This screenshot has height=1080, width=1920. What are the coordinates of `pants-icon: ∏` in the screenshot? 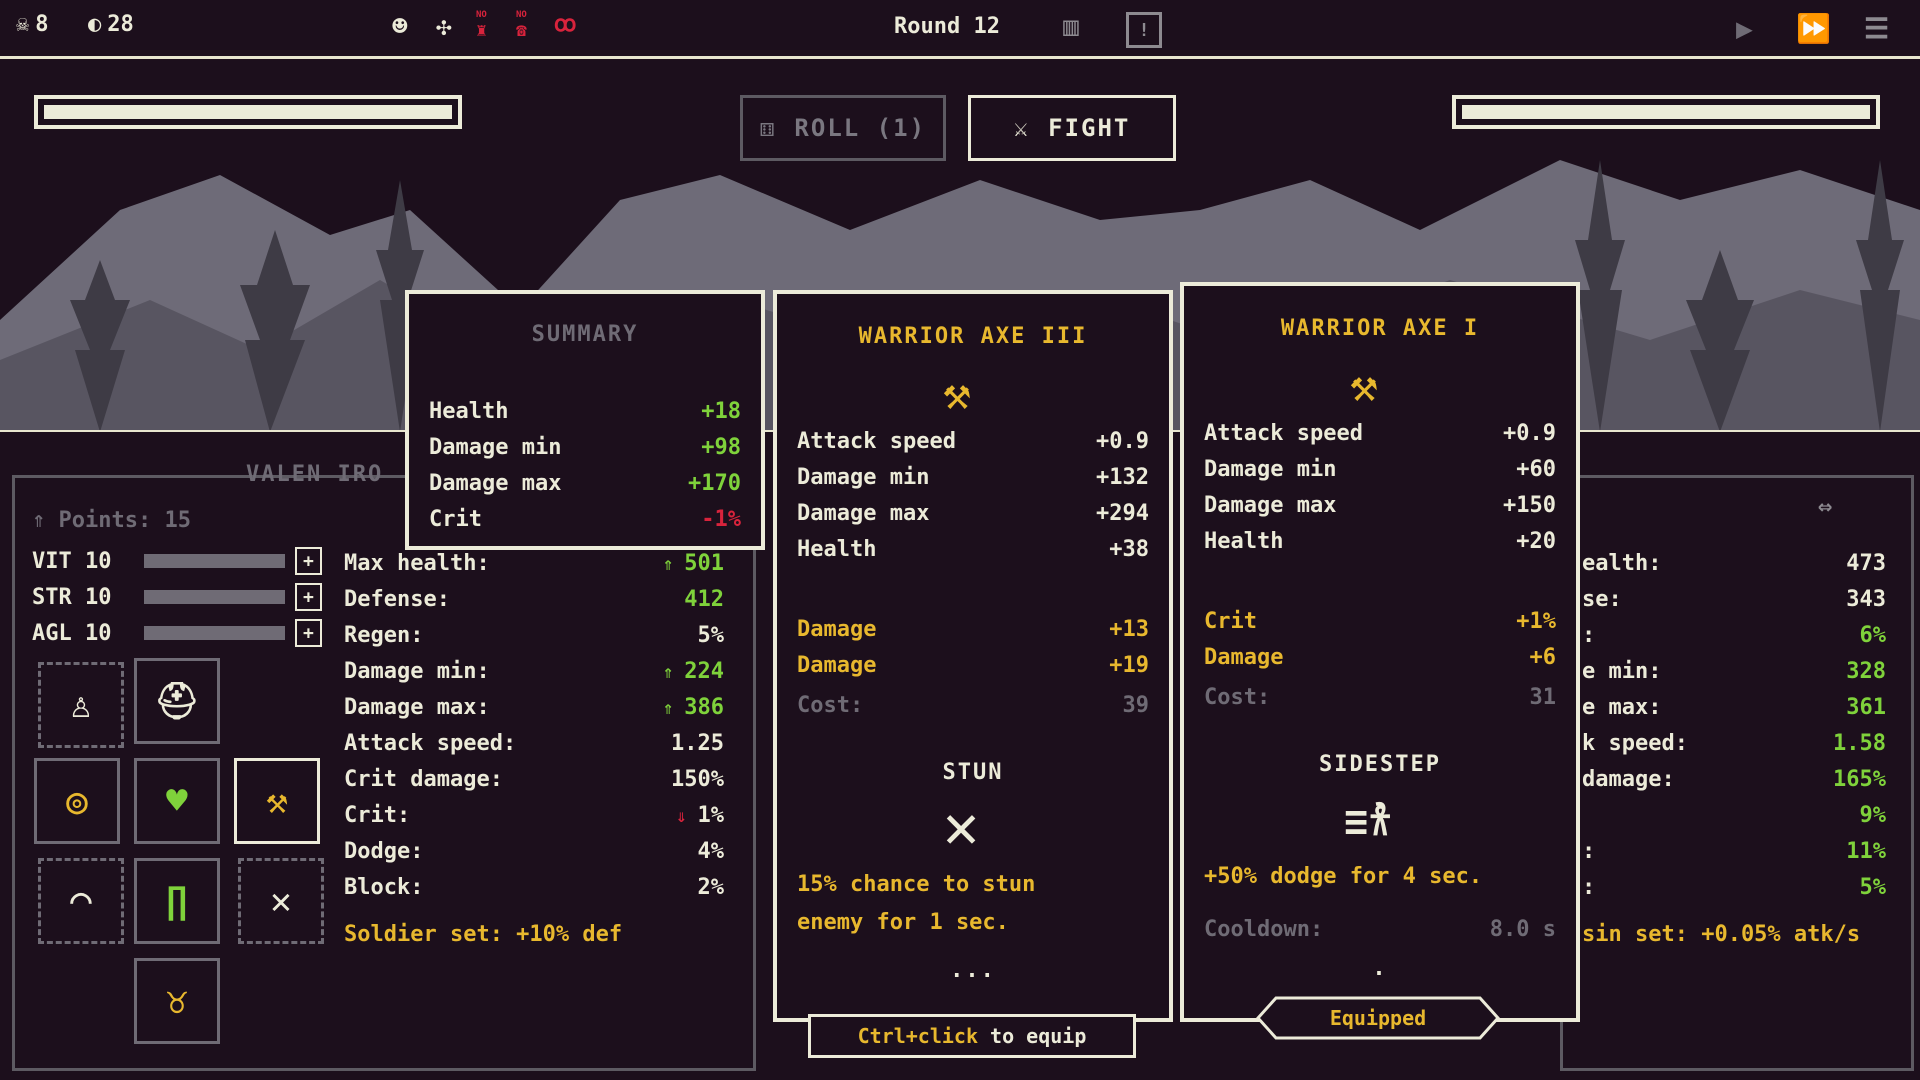 It's located at (177, 901).